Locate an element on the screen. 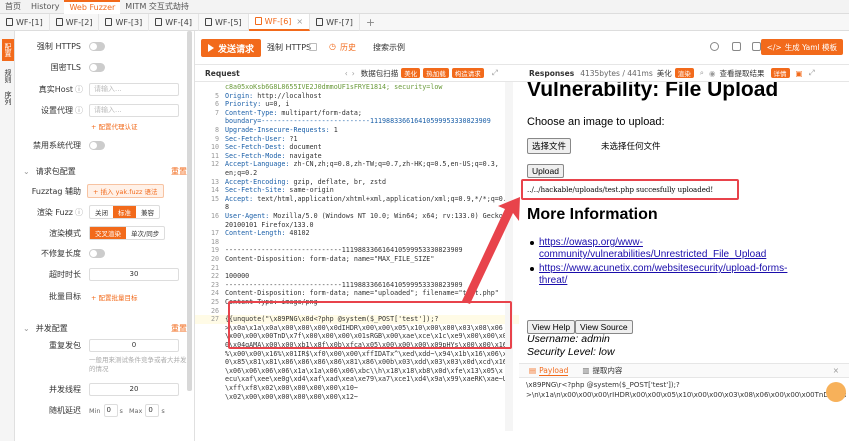  timeout-input: 30 is located at coordinates (134, 274).